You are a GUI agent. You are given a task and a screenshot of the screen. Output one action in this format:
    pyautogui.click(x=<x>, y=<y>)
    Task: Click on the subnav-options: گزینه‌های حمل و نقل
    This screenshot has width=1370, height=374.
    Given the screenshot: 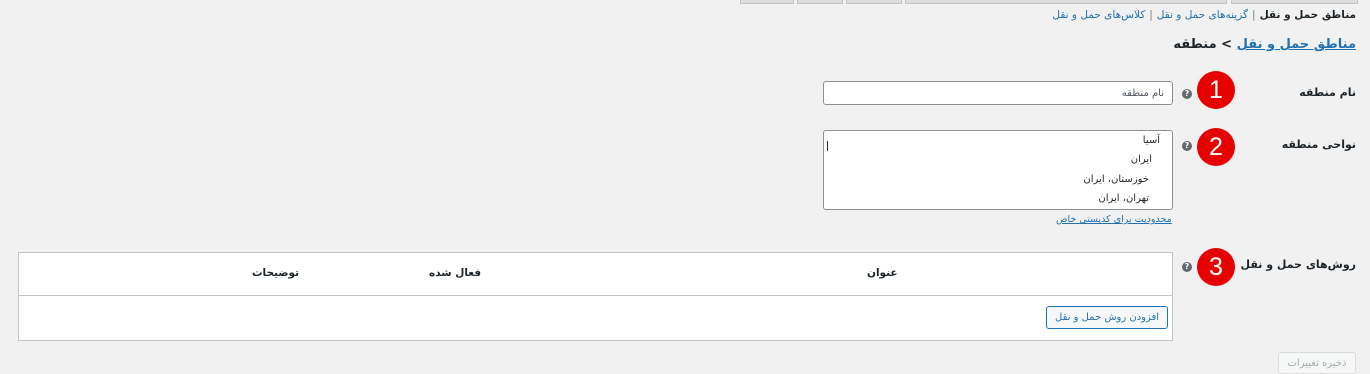 What is the action you would take?
    pyautogui.click(x=1202, y=15)
    